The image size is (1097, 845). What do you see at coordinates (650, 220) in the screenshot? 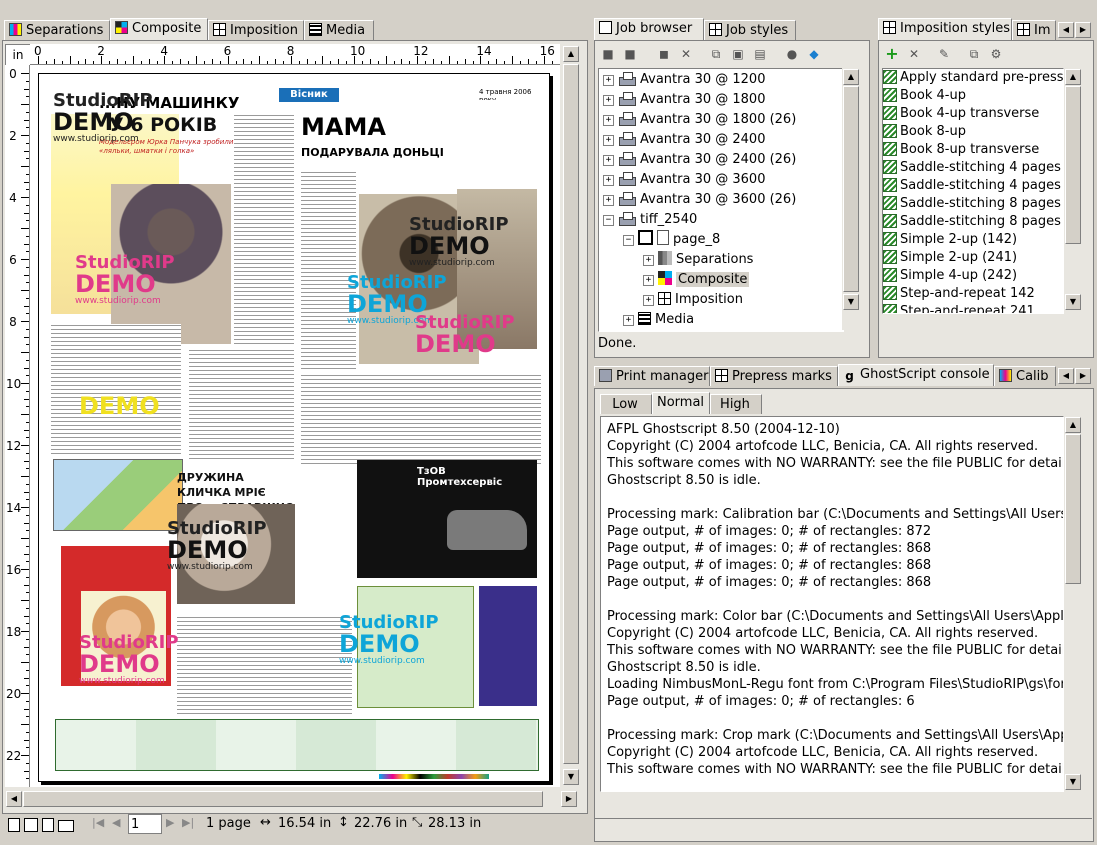
I see `tree-item-tiff-2540: − tiff_2540` at bounding box center [650, 220].